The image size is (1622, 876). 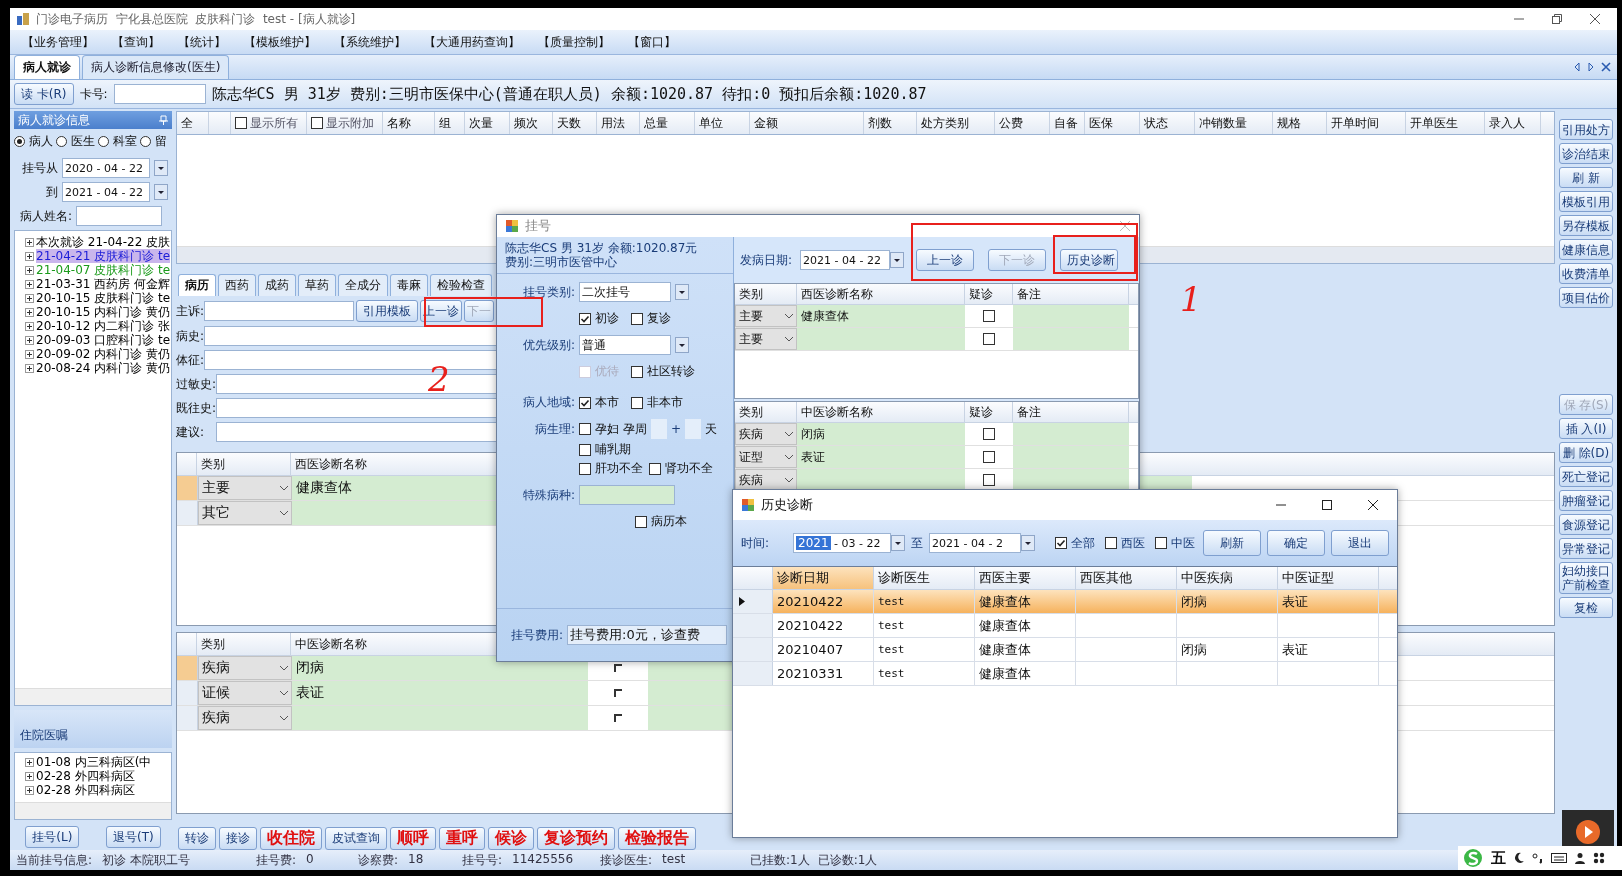 What do you see at coordinates (481, 123) in the screenshot?
I see `column-header: 次量` at bounding box center [481, 123].